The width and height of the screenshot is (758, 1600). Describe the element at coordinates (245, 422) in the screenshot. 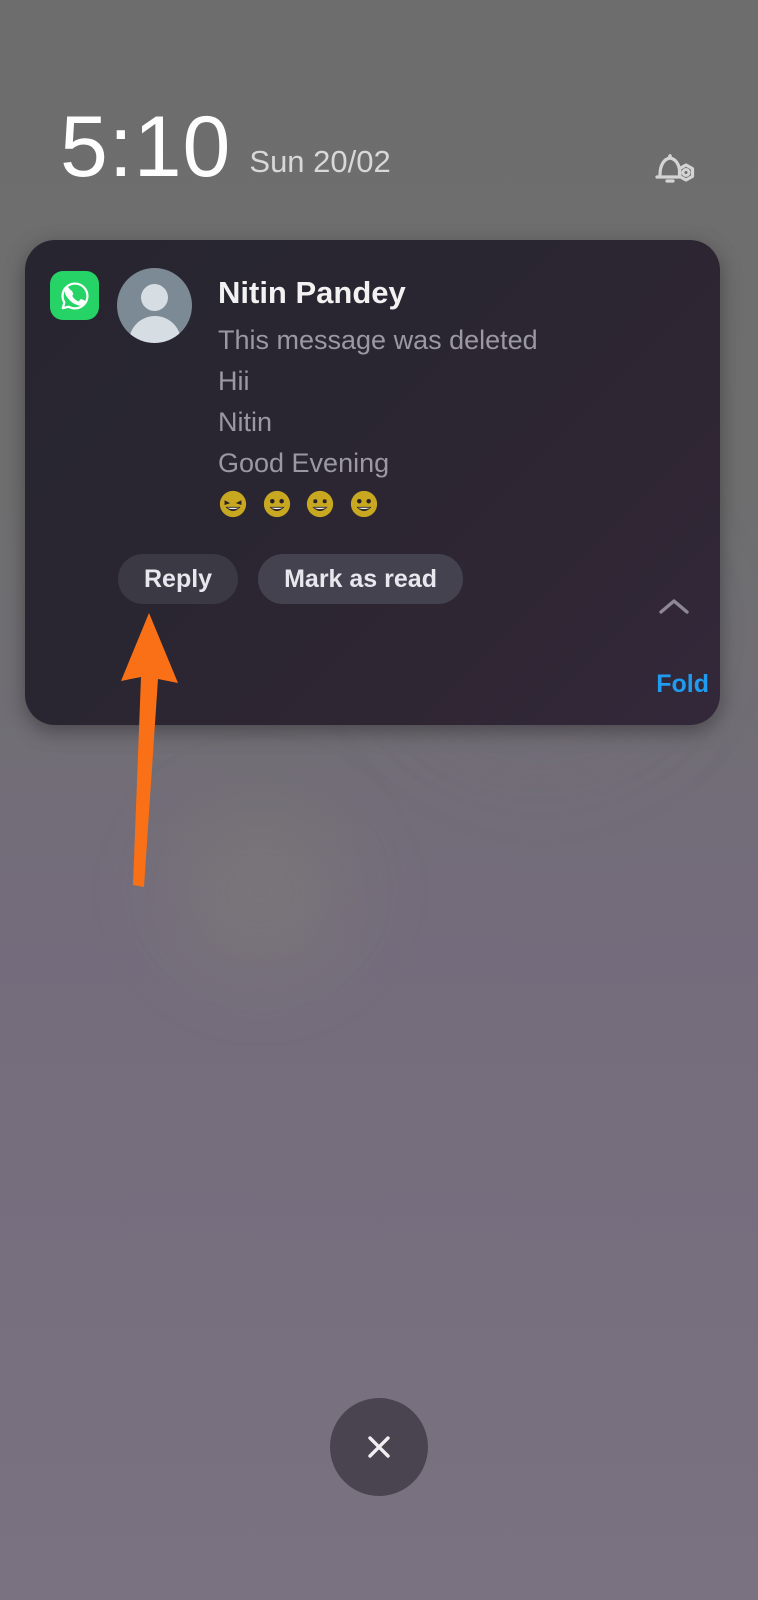

I see `message-line: Nitin` at that location.